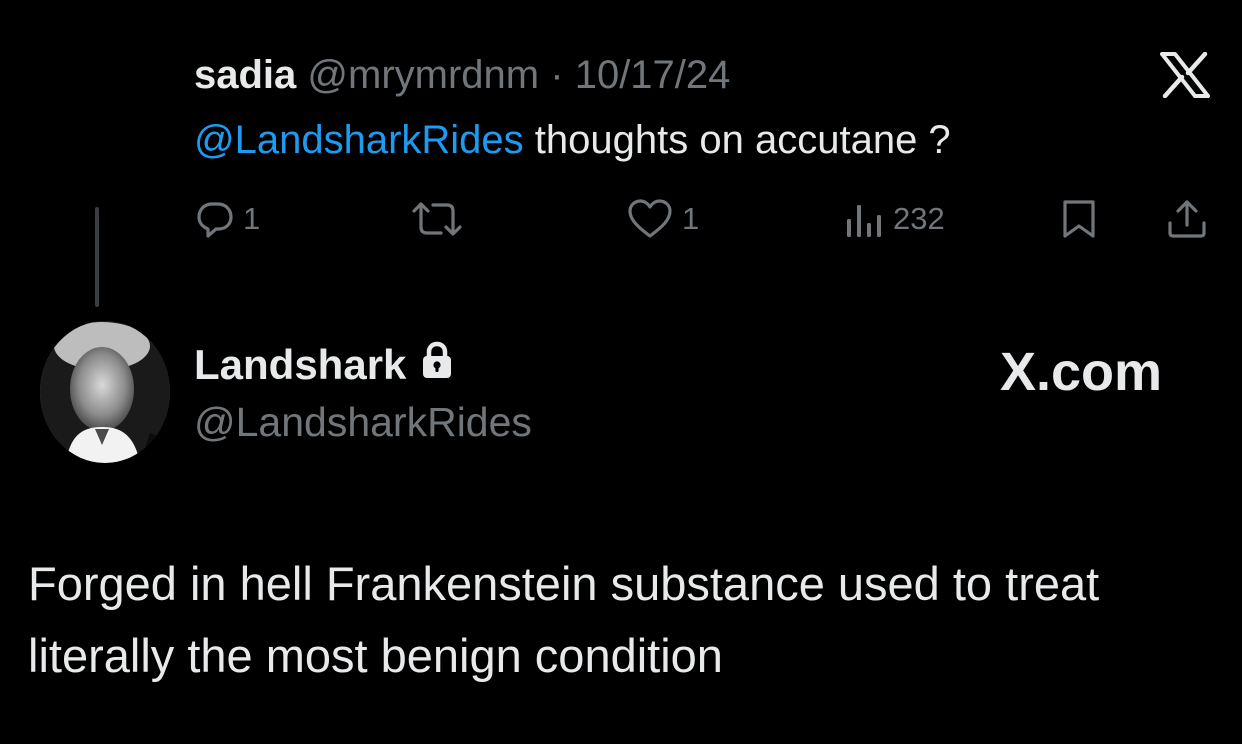  What do you see at coordinates (437, 365) in the screenshot?
I see `lock-icon` at bounding box center [437, 365].